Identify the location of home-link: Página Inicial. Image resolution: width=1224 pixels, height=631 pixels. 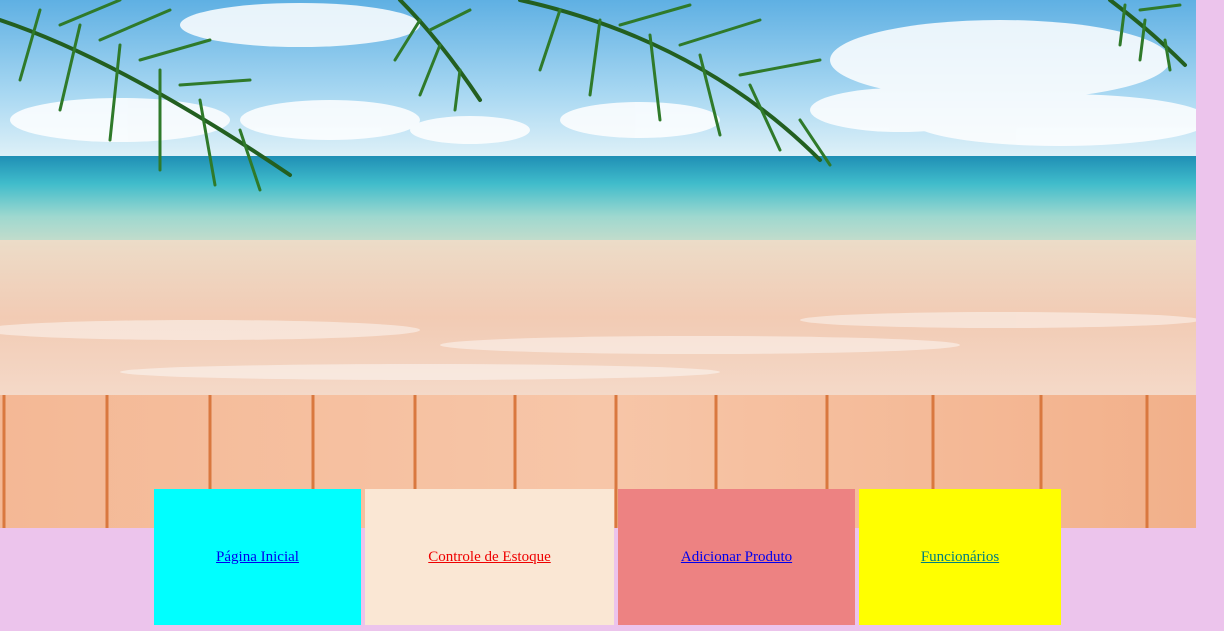
(257, 557).